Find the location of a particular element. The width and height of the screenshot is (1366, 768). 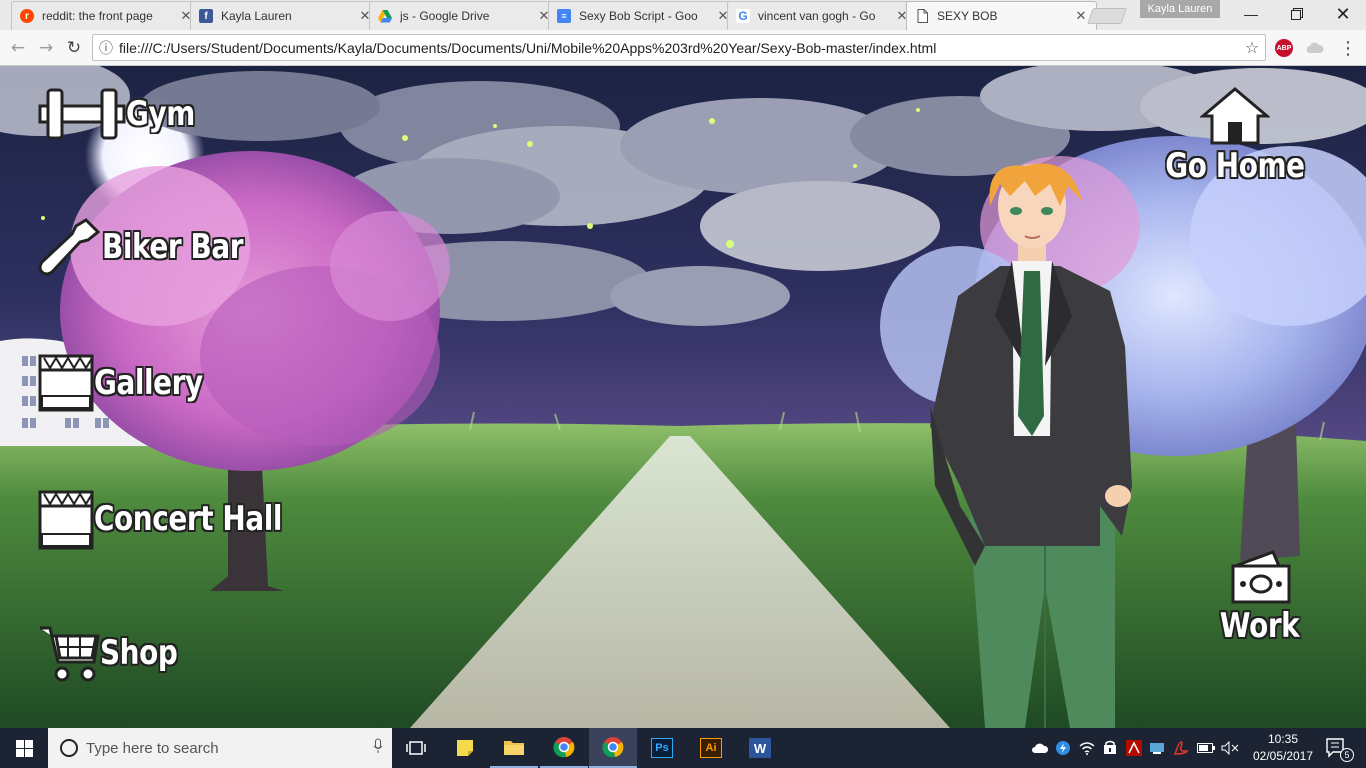

google-docs-icon: ≡ is located at coordinates (564, 16).